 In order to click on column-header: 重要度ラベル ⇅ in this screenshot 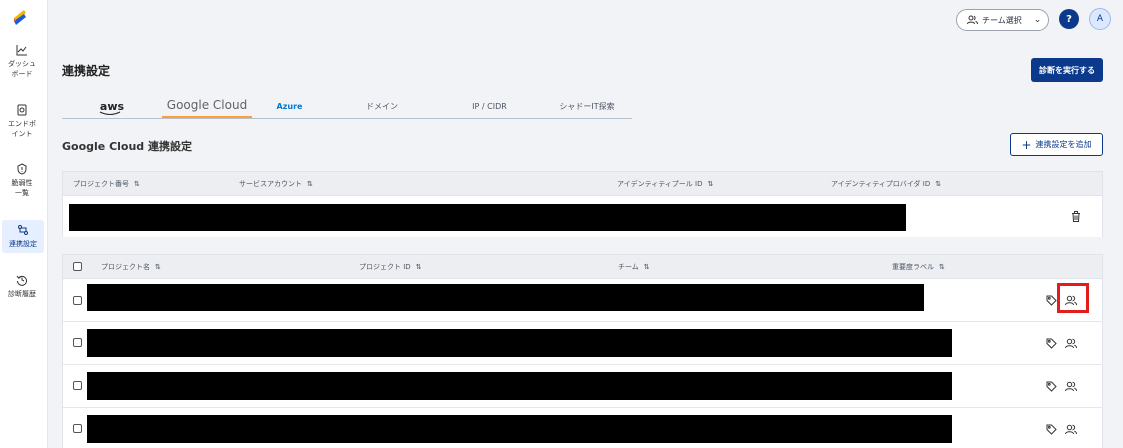, I will do `click(918, 267)`.